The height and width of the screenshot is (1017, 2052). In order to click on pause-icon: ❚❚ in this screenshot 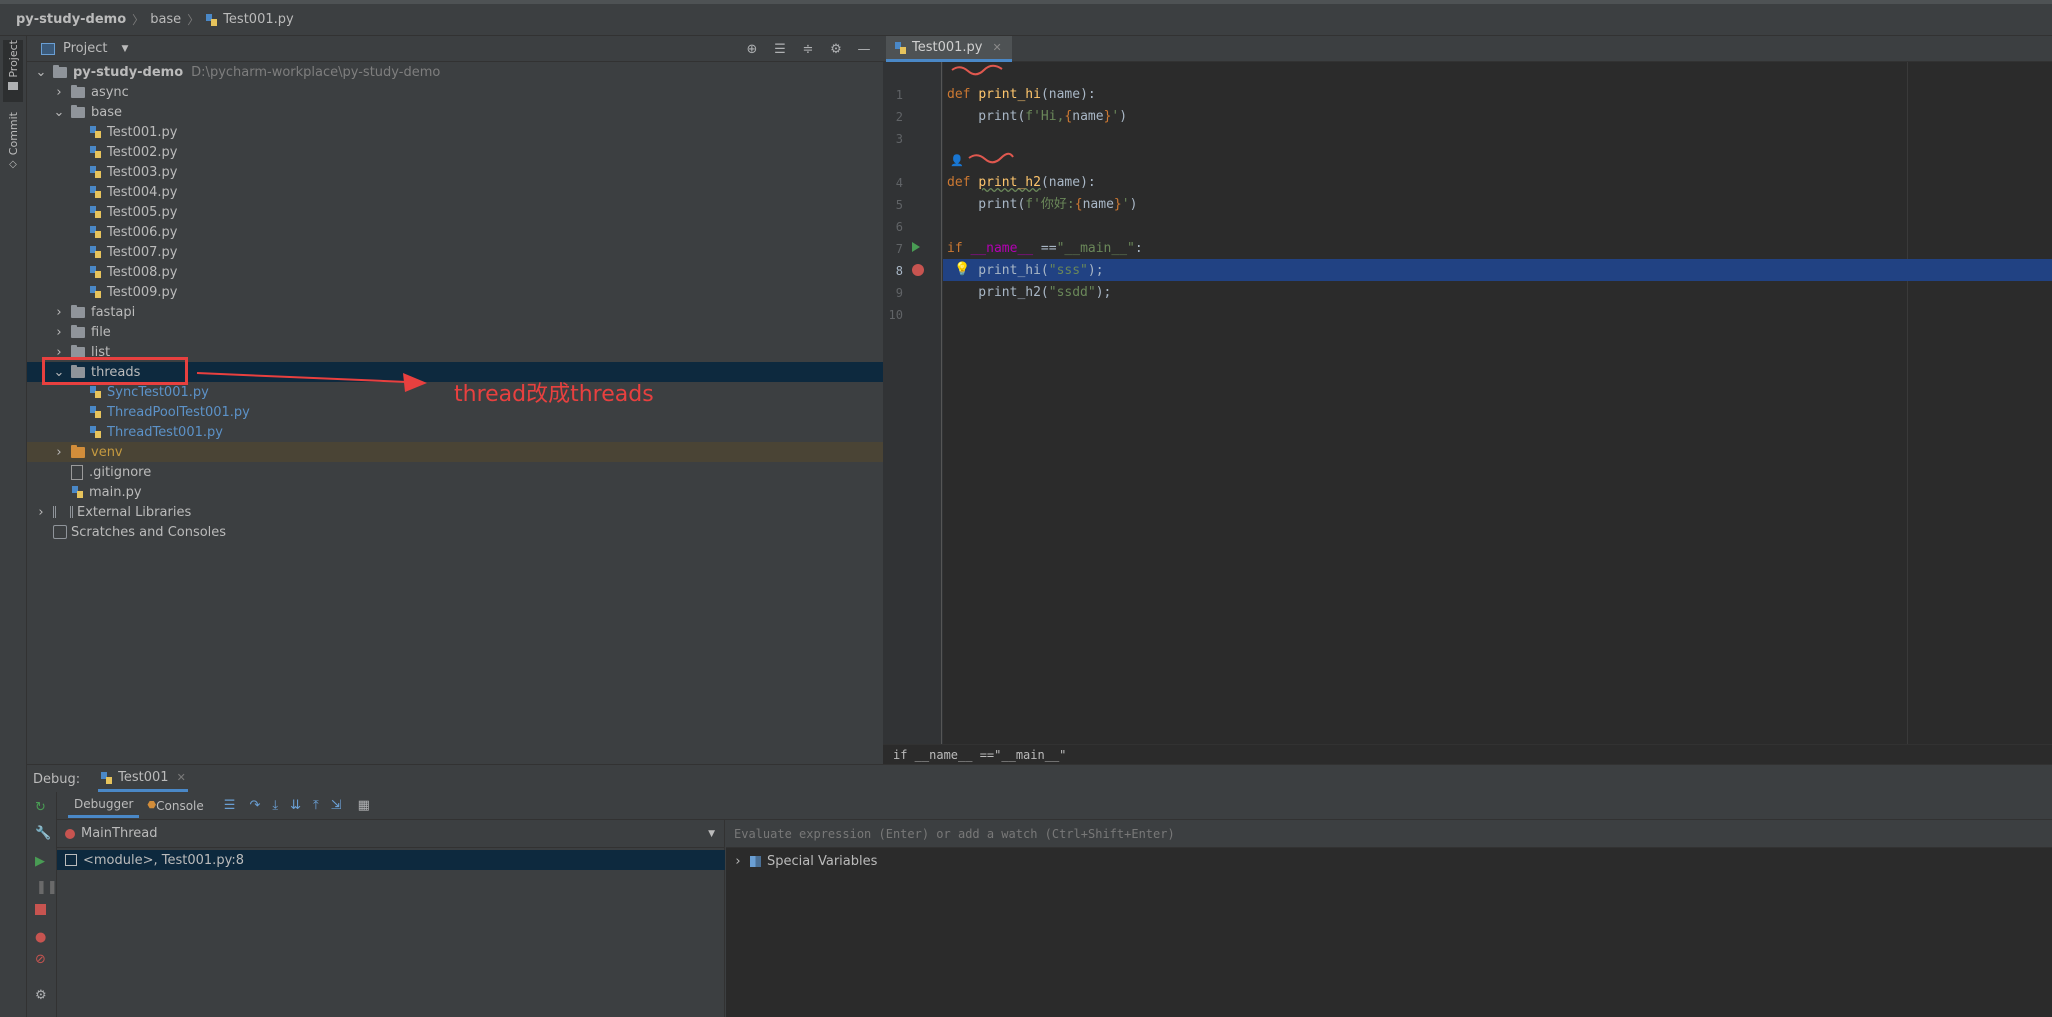, I will do `click(47, 887)`.